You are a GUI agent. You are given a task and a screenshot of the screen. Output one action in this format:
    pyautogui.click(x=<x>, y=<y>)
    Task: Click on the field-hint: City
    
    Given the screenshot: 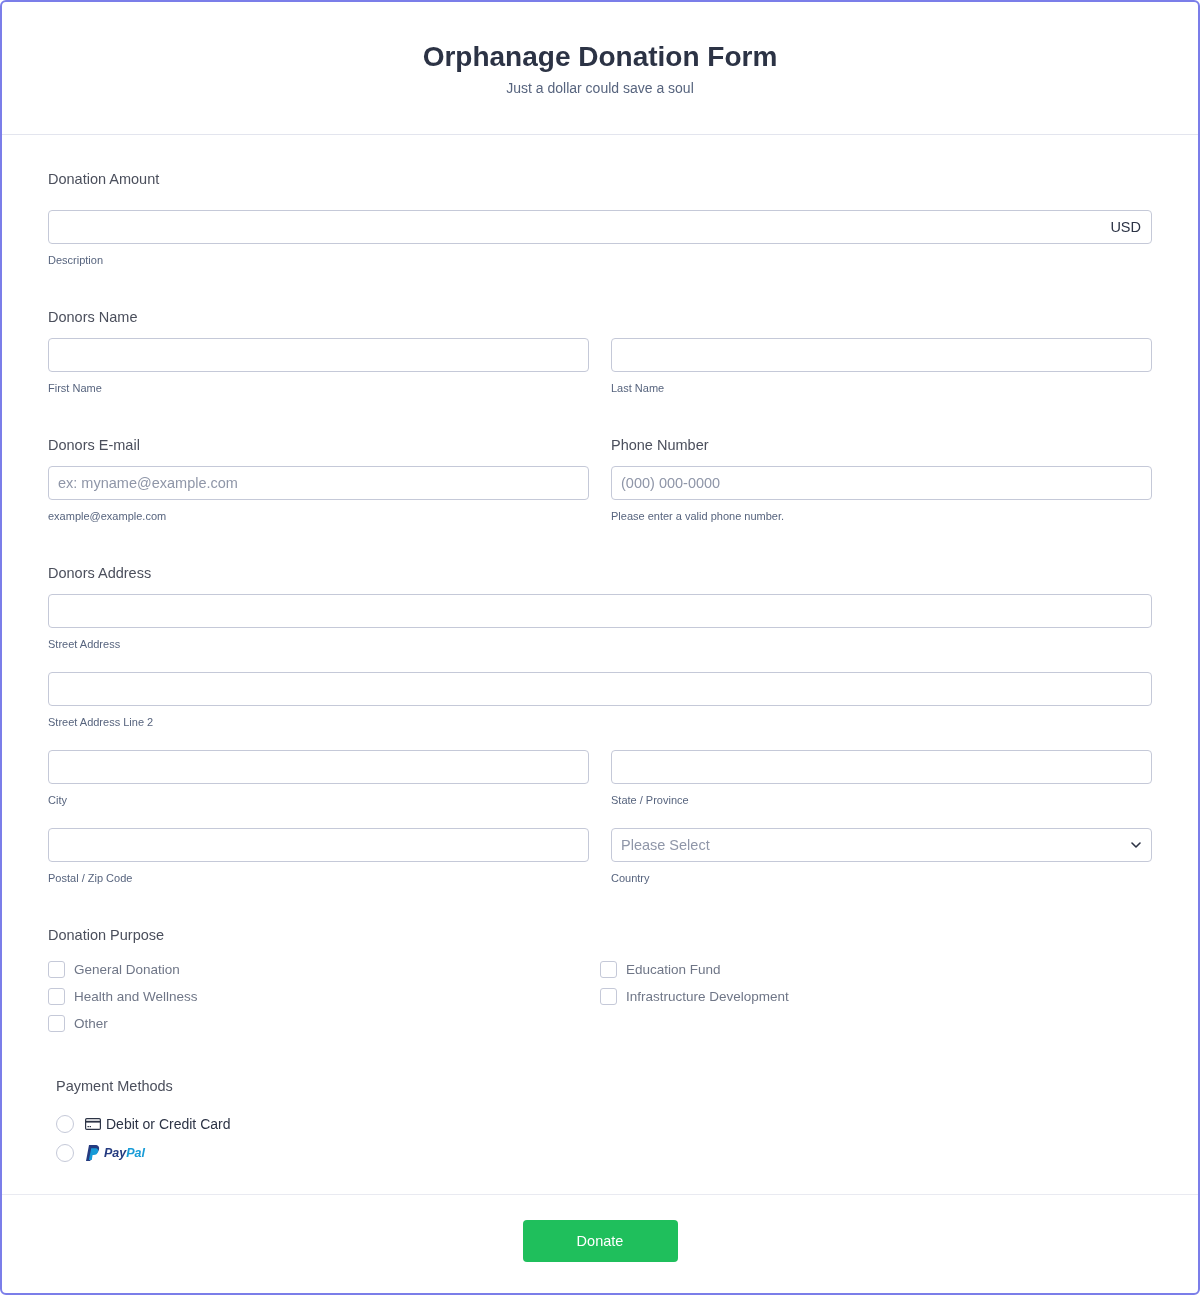 What is the action you would take?
    pyautogui.click(x=57, y=800)
    